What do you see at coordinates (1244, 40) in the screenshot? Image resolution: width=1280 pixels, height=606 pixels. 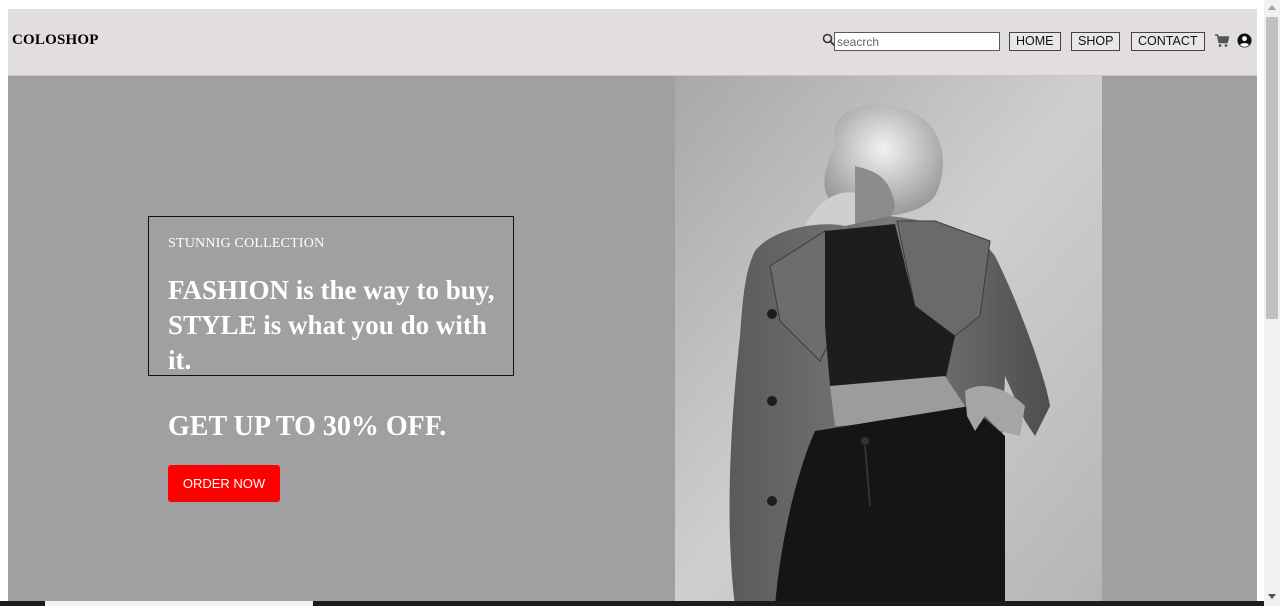 I see `user-circle-icon` at bounding box center [1244, 40].